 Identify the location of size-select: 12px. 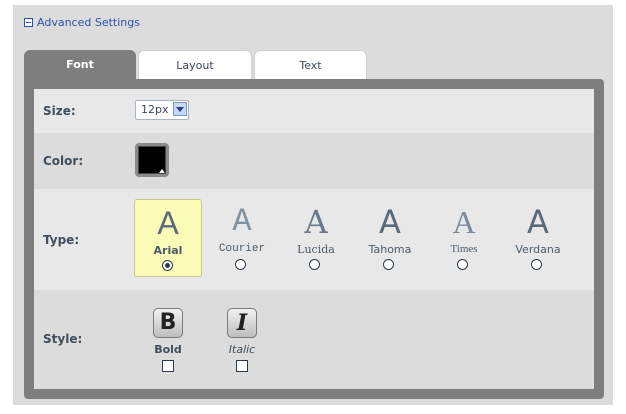
(162, 110).